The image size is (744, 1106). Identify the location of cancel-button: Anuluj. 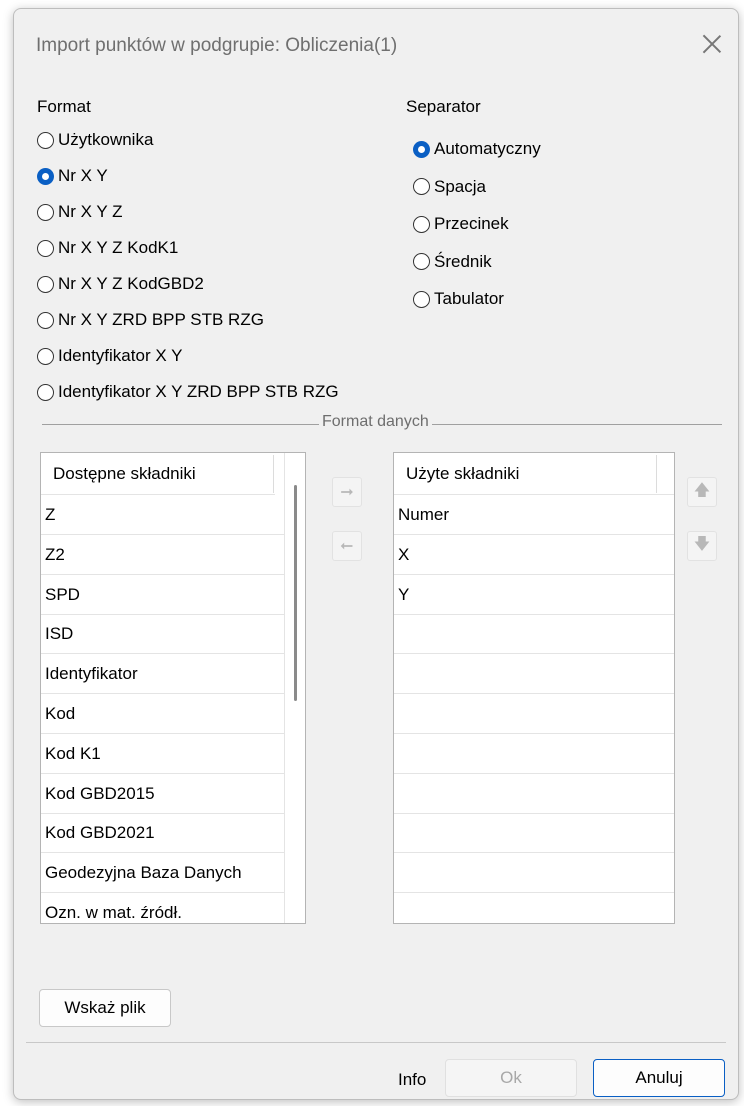
(659, 1078).